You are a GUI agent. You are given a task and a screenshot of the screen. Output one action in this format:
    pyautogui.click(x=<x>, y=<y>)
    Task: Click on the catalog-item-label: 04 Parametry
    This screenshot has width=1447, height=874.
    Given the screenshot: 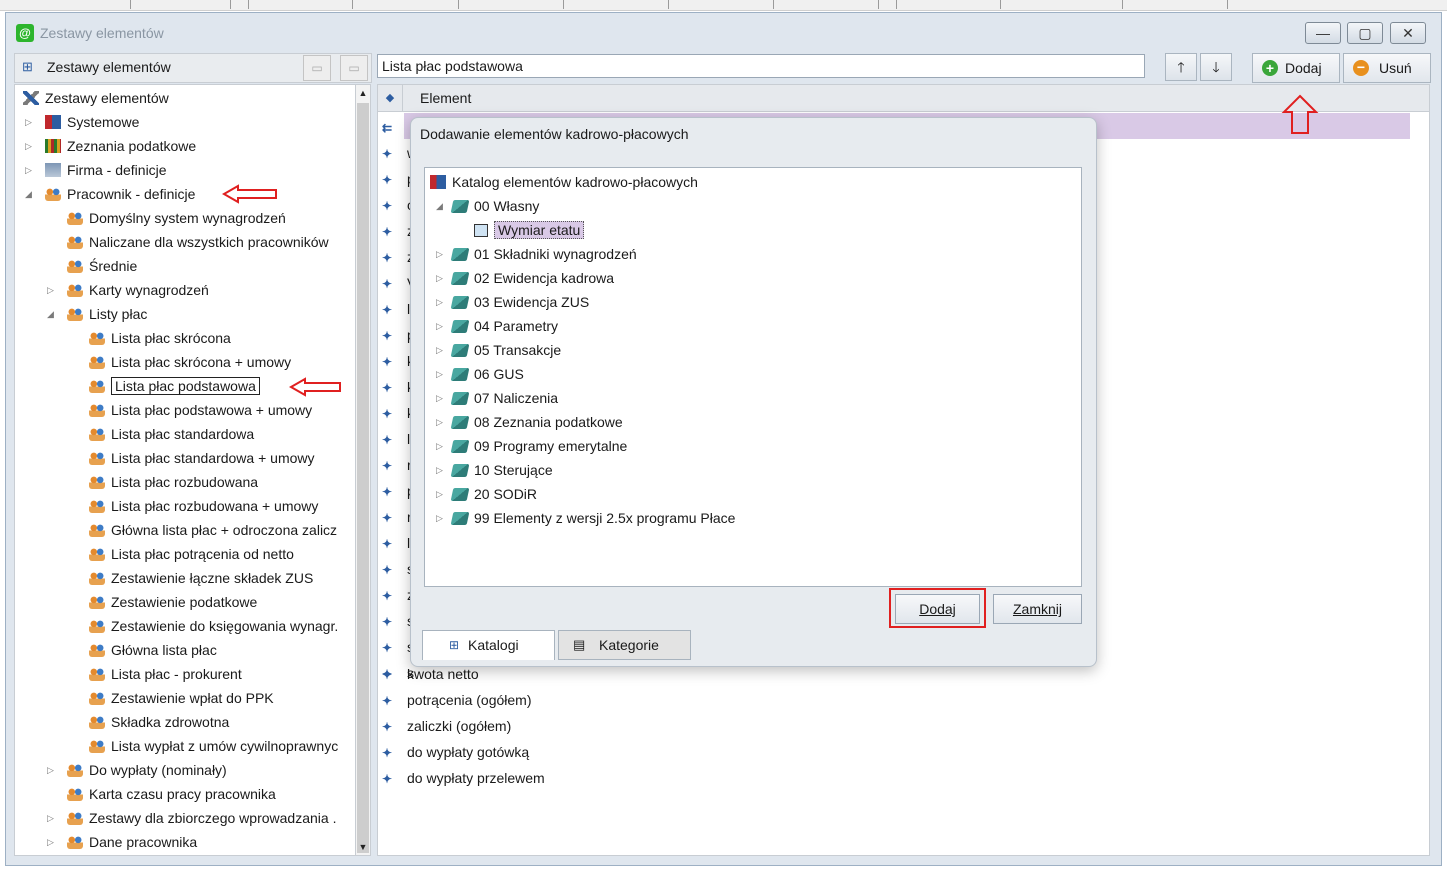 What is the action you would take?
    pyautogui.click(x=516, y=326)
    